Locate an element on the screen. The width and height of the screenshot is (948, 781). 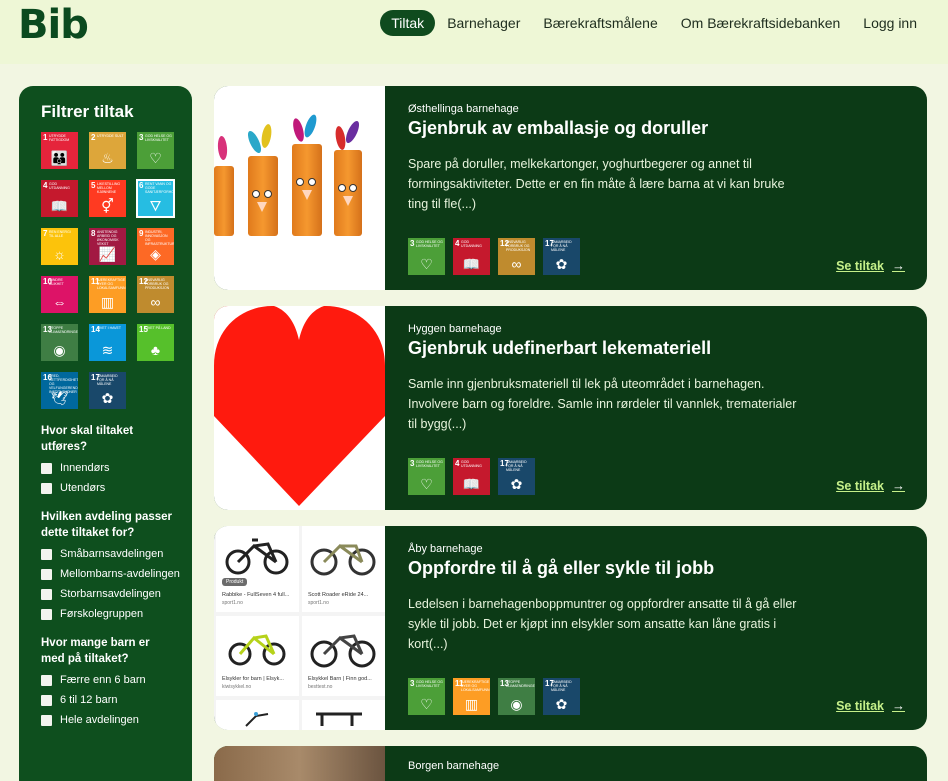
nav-item-logg-inn: Logg inn is located at coordinates (890, 23).